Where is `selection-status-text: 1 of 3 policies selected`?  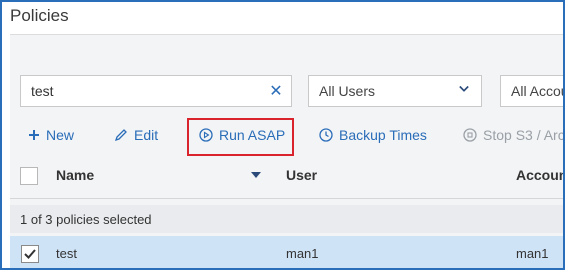 selection-status-text: 1 of 3 policies selected is located at coordinates (86, 219).